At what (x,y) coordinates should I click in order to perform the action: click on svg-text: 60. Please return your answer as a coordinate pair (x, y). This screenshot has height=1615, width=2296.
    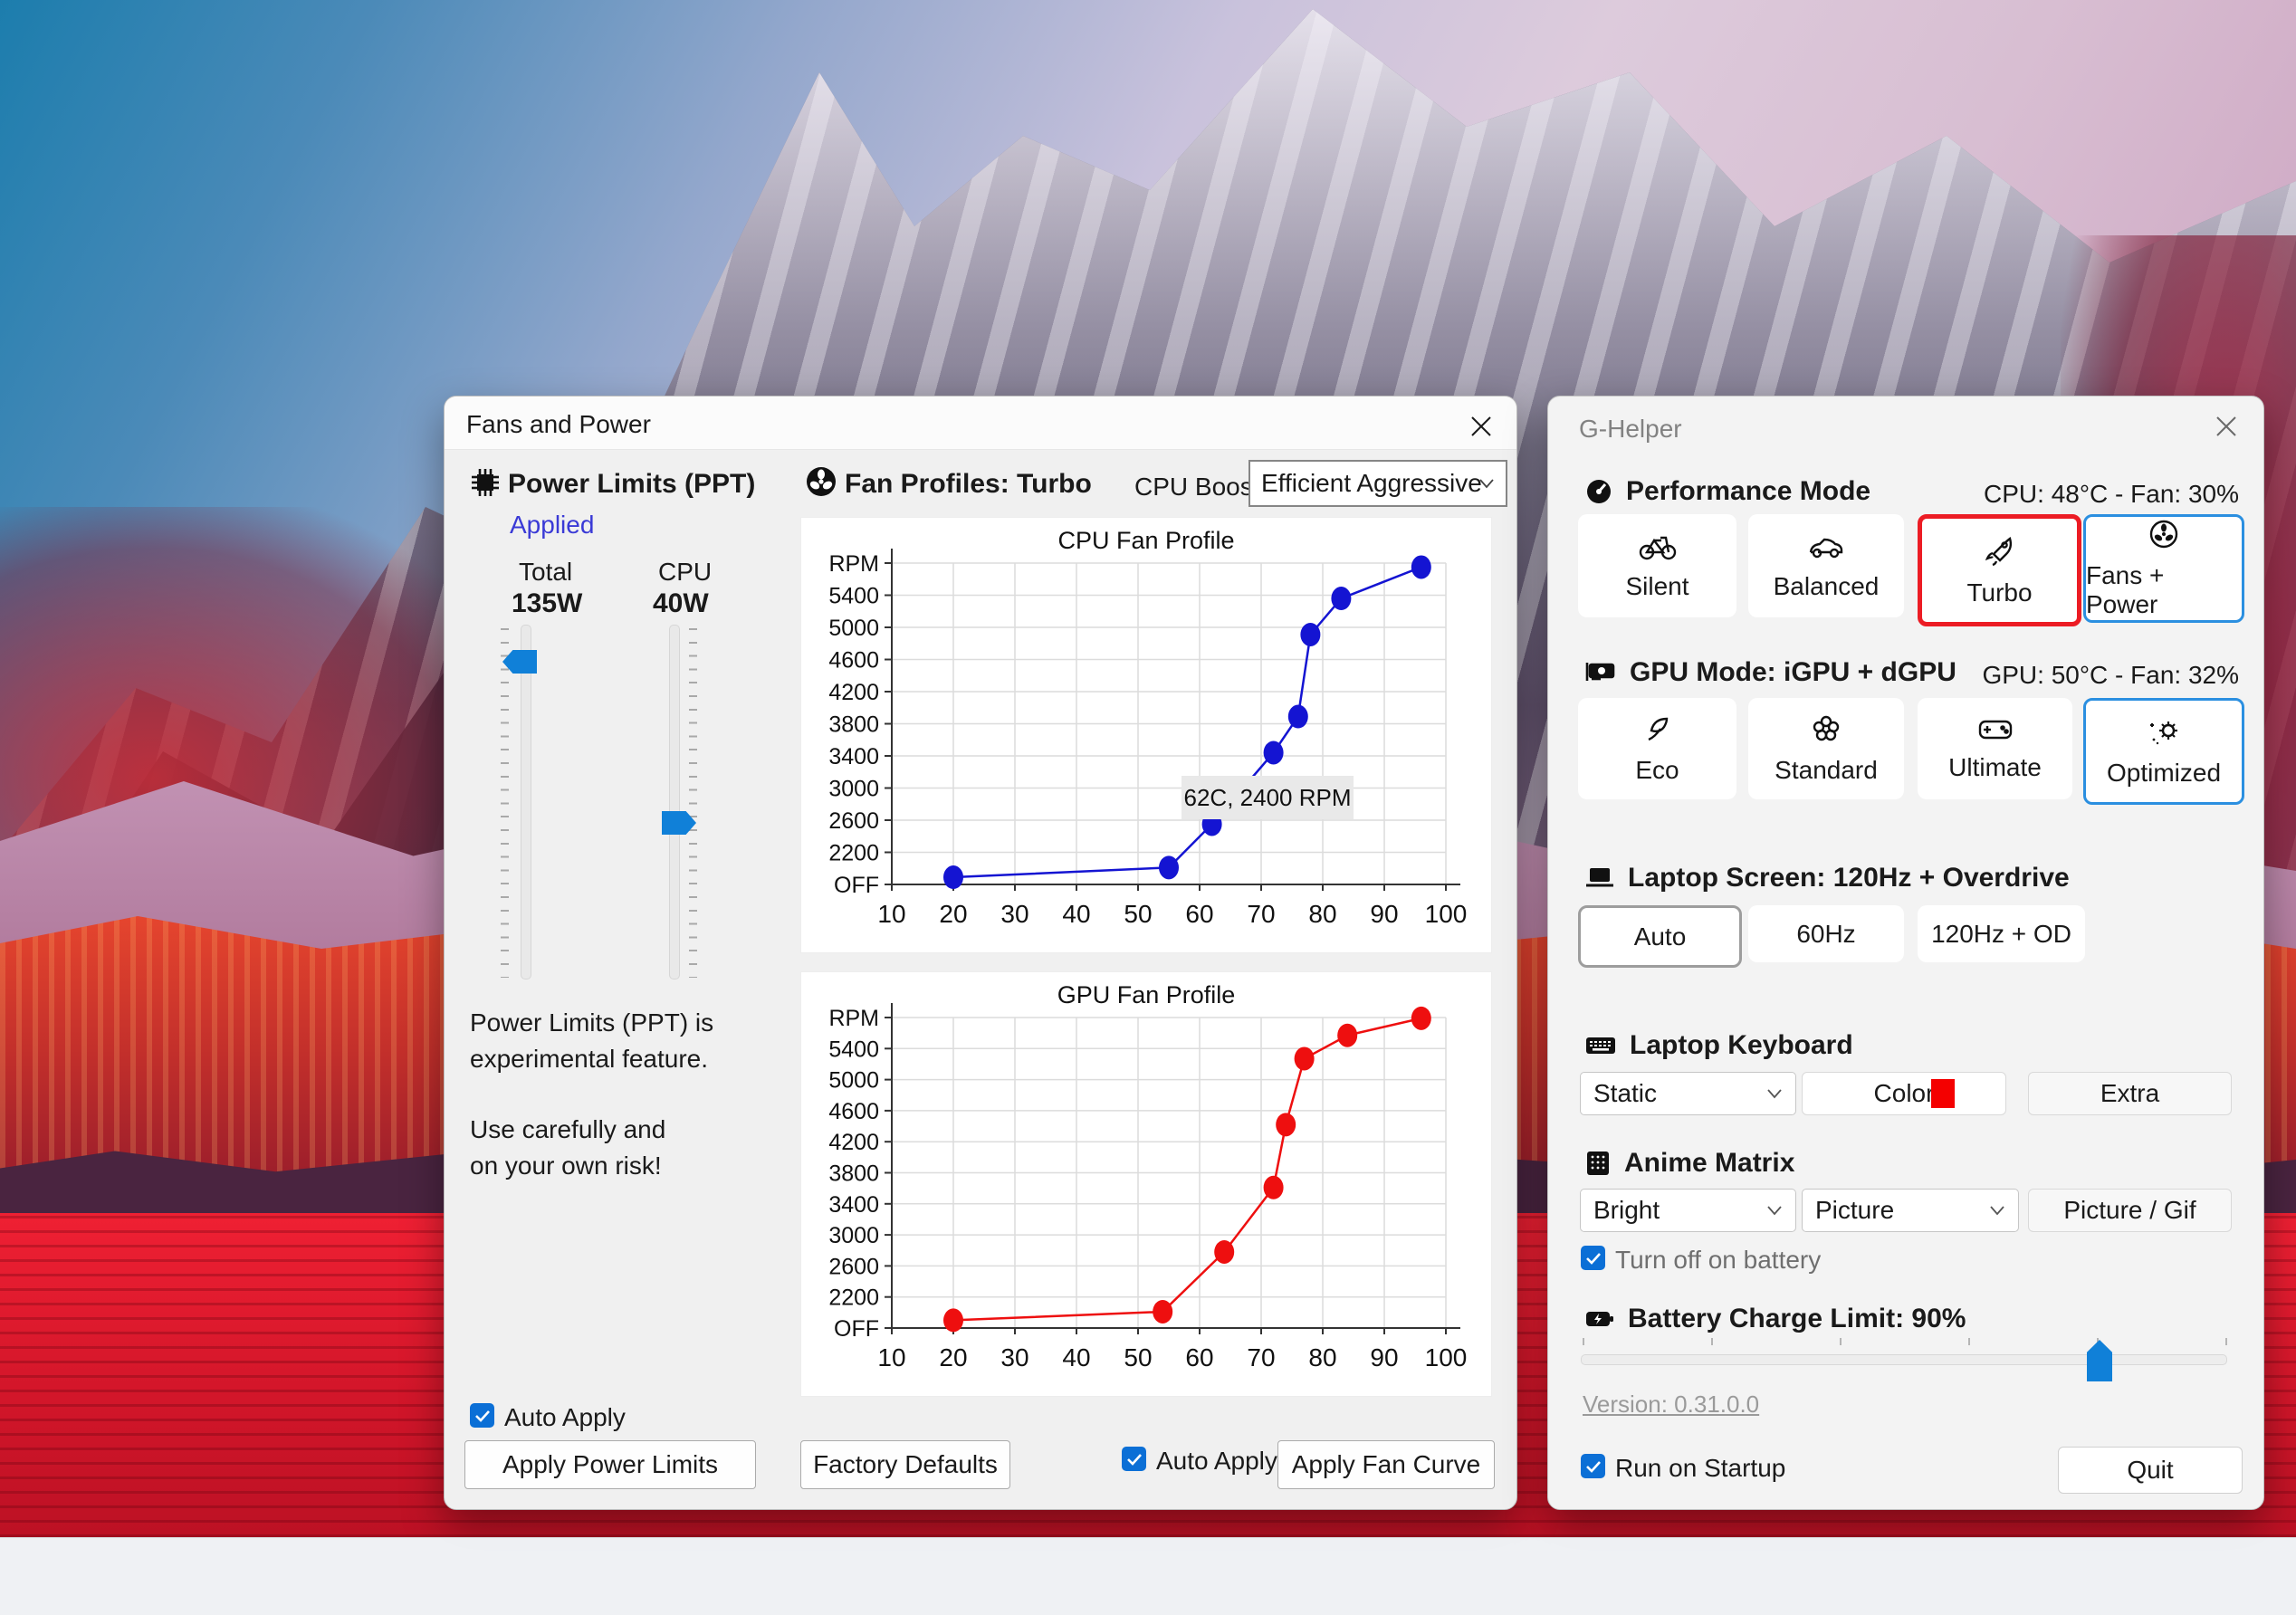
    Looking at the image, I should click on (1199, 1357).